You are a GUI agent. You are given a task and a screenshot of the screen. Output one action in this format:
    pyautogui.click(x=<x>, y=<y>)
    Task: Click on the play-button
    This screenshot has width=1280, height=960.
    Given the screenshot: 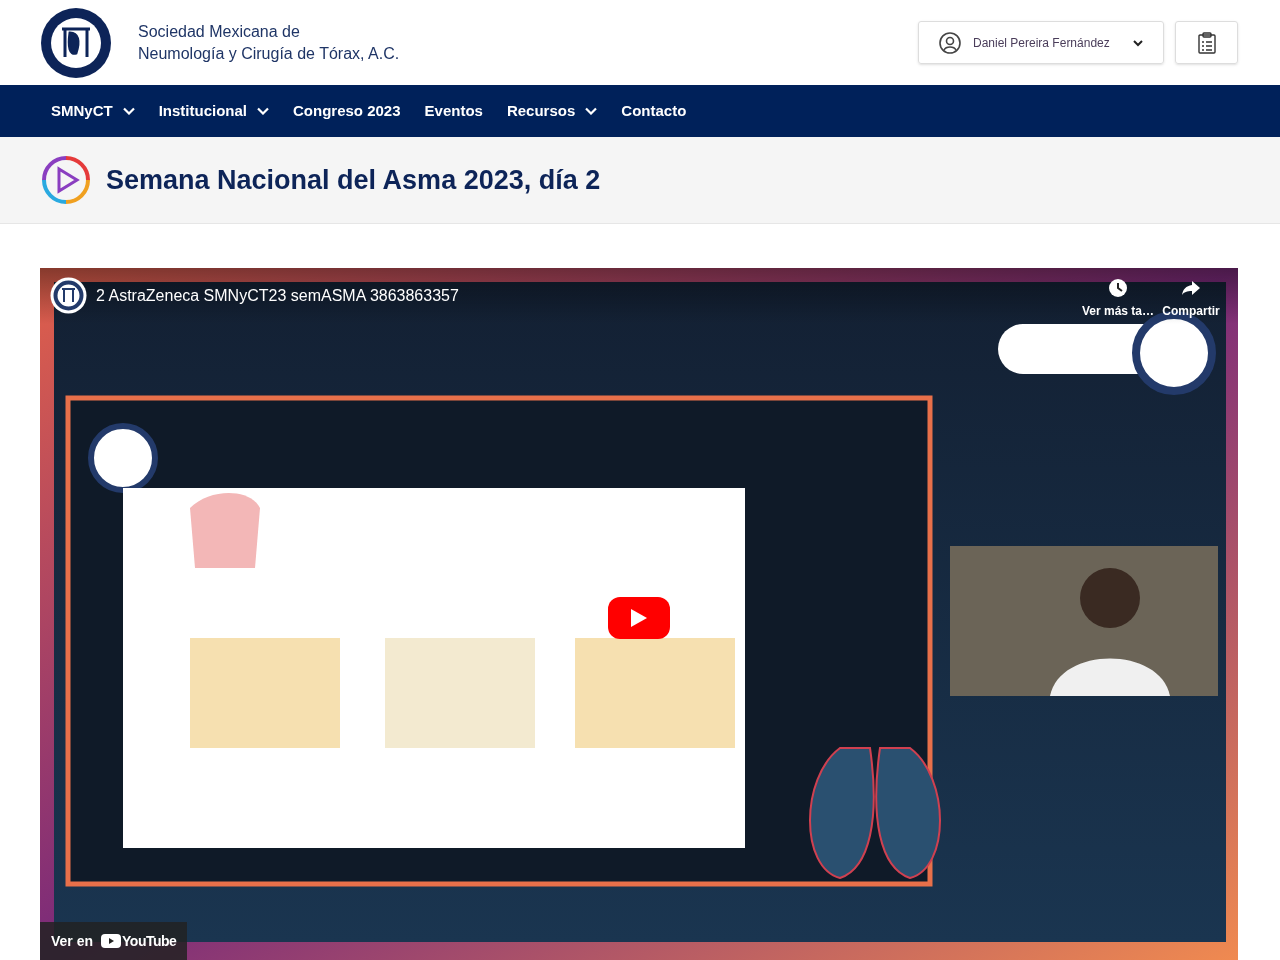 What is the action you would take?
    pyautogui.click(x=639, y=618)
    